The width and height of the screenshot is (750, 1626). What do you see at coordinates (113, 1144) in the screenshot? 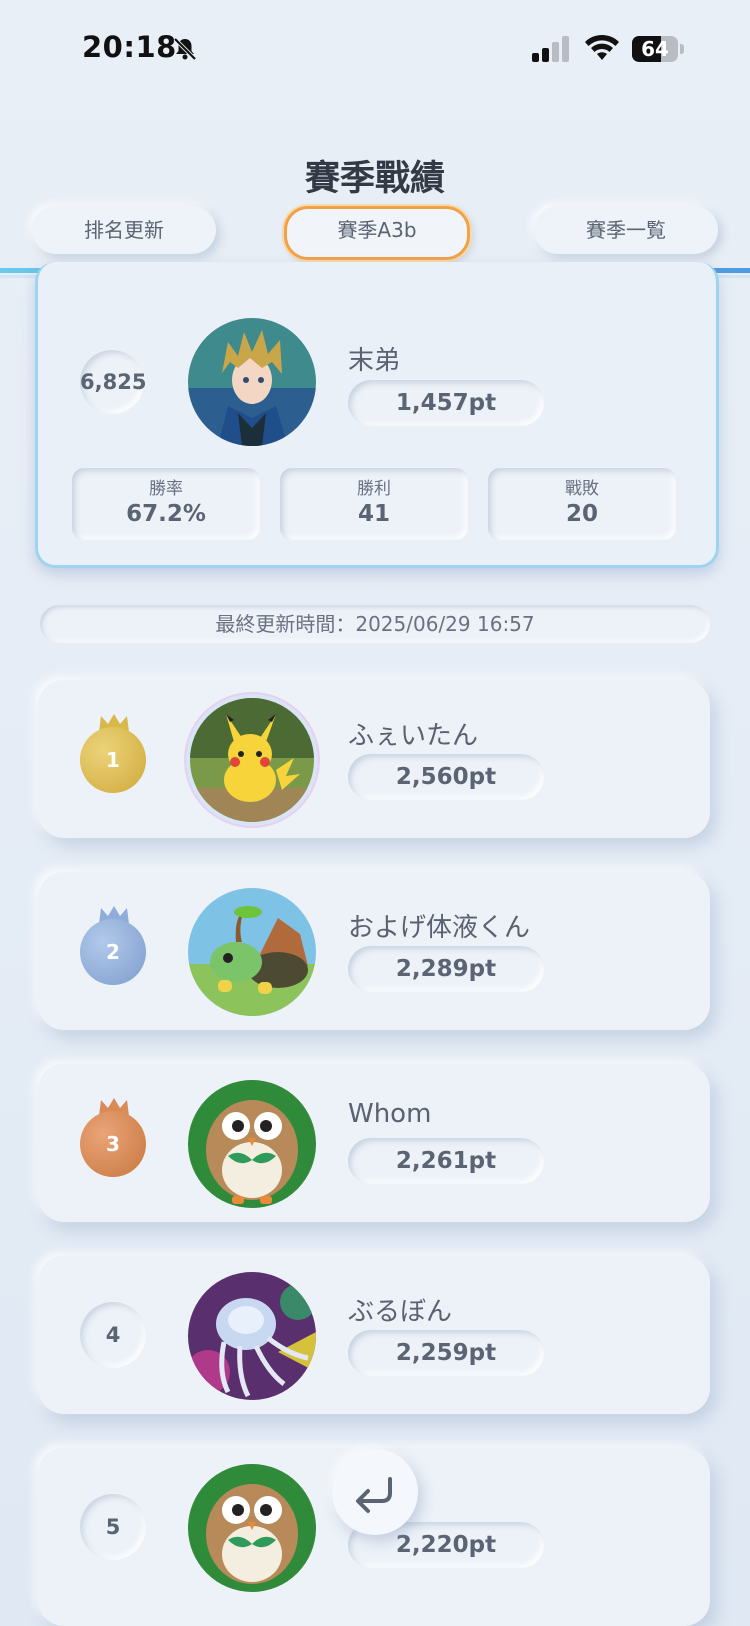
I see `rank-medal-bronze: 3` at bounding box center [113, 1144].